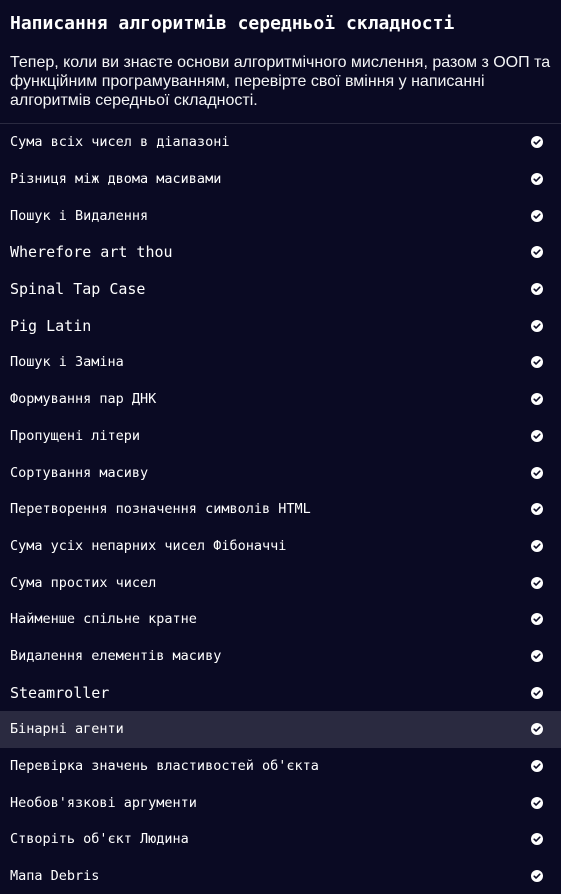 This screenshot has width=561, height=894. I want to click on challenge-label: Перевірка значень властивостей об'єкта, so click(164, 766).